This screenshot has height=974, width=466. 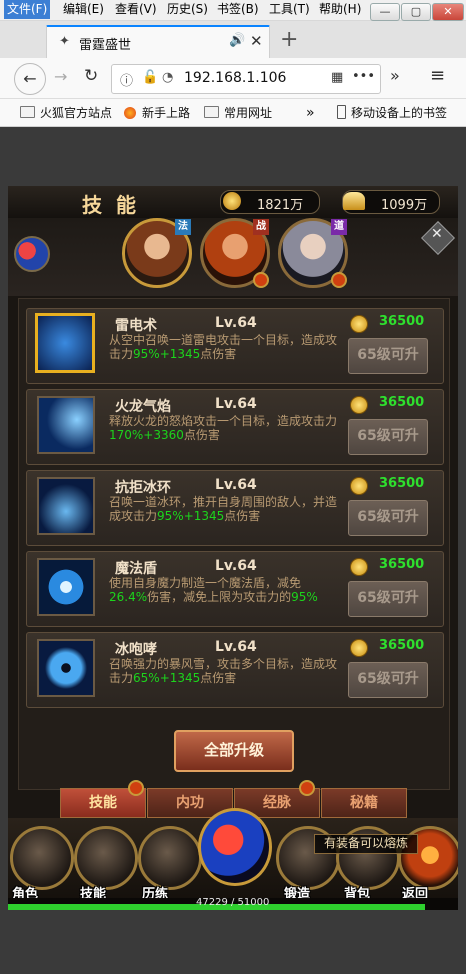 I want to click on tab-alert-icon, so click(x=307, y=788).